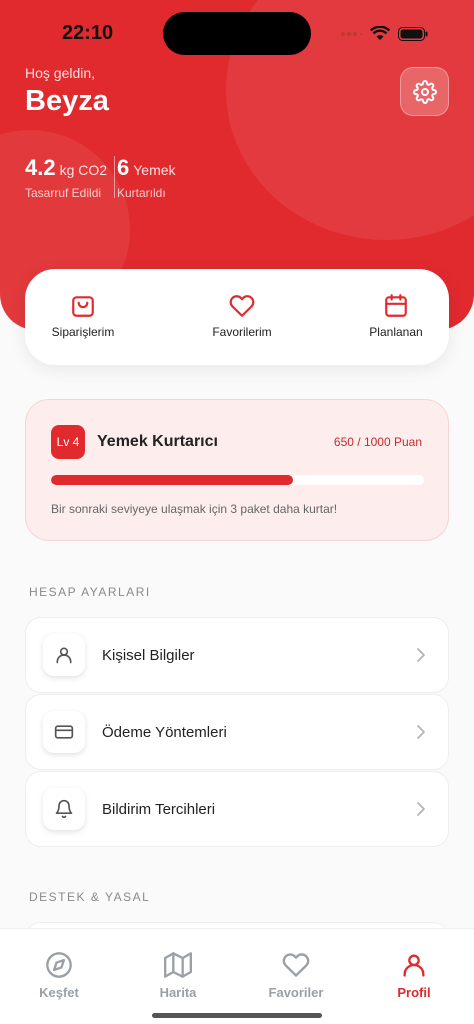 This screenshot has width=474, height=1024. Describe the element at coordinates (67, 101) in the screenshot. I see `username: Beyza` at that location.